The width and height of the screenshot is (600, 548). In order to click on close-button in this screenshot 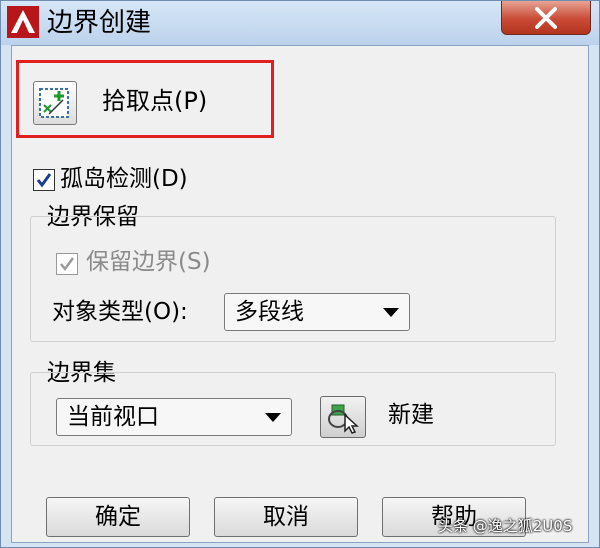, I will do `click(546, 18)`.